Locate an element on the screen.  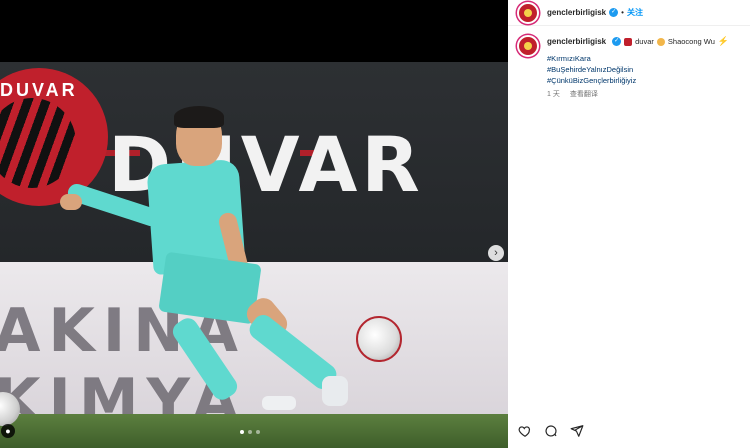
lightning-icon: ⚡ is located at coordinates (723, 41).